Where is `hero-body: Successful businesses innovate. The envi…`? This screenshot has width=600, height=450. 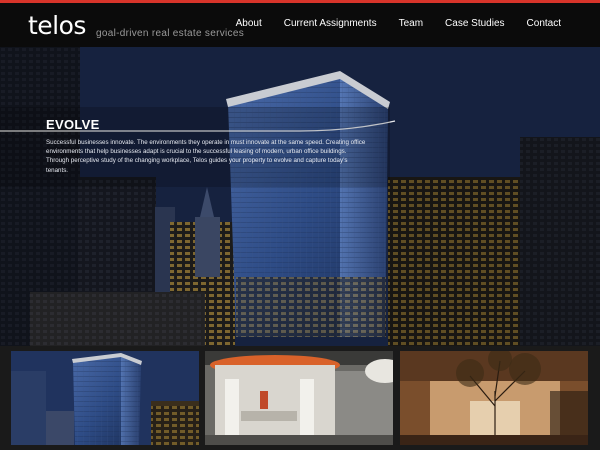 hero-body: Successful businesses innovate. The envi… is located at coordinates (206, 156).